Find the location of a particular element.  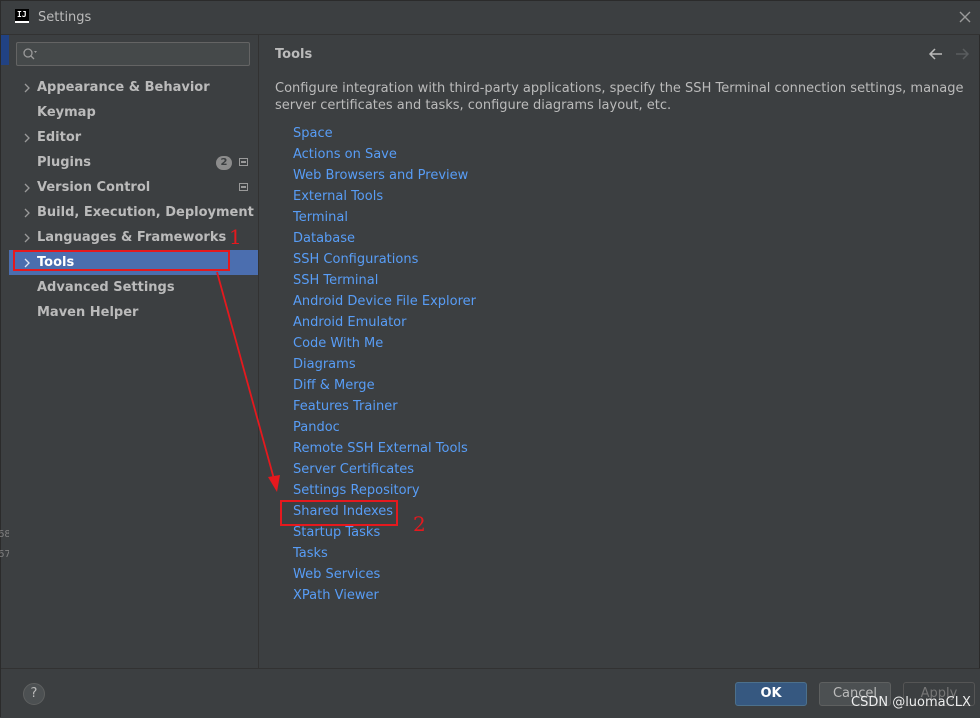

link-web-browsers-and-preview: Web Browsers and Preview is located at coordinates (384, 175).